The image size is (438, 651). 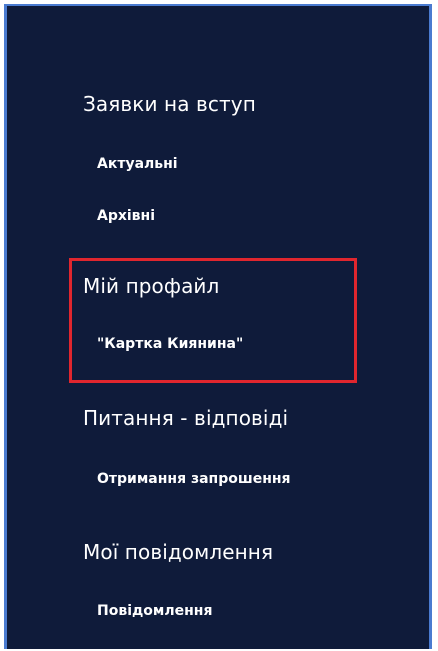 What do you see at coordinates (194, 479) in the screenshot?
I see `menu-item-receive-invitation: Отримання запрошення` at bounding box center [194, 479].